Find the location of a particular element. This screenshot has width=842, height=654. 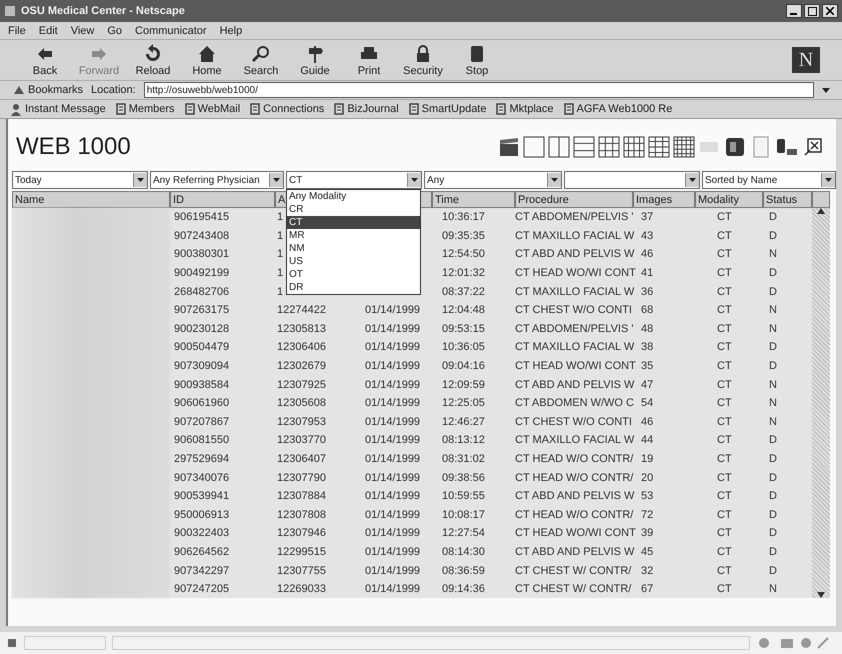

toolbar-button: Search is located at coordinates (261, 60).